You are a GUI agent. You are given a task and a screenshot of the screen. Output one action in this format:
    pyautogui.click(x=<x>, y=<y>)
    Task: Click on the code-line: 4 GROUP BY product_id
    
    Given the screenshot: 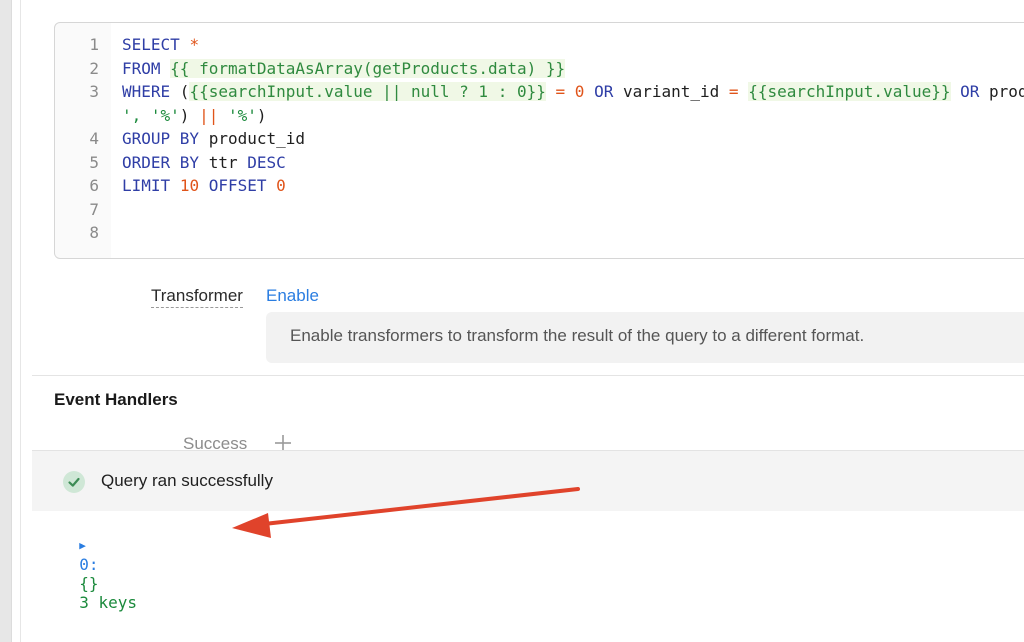 What is the action you would take?
    pyautogui.click(x=539, y=139)
    